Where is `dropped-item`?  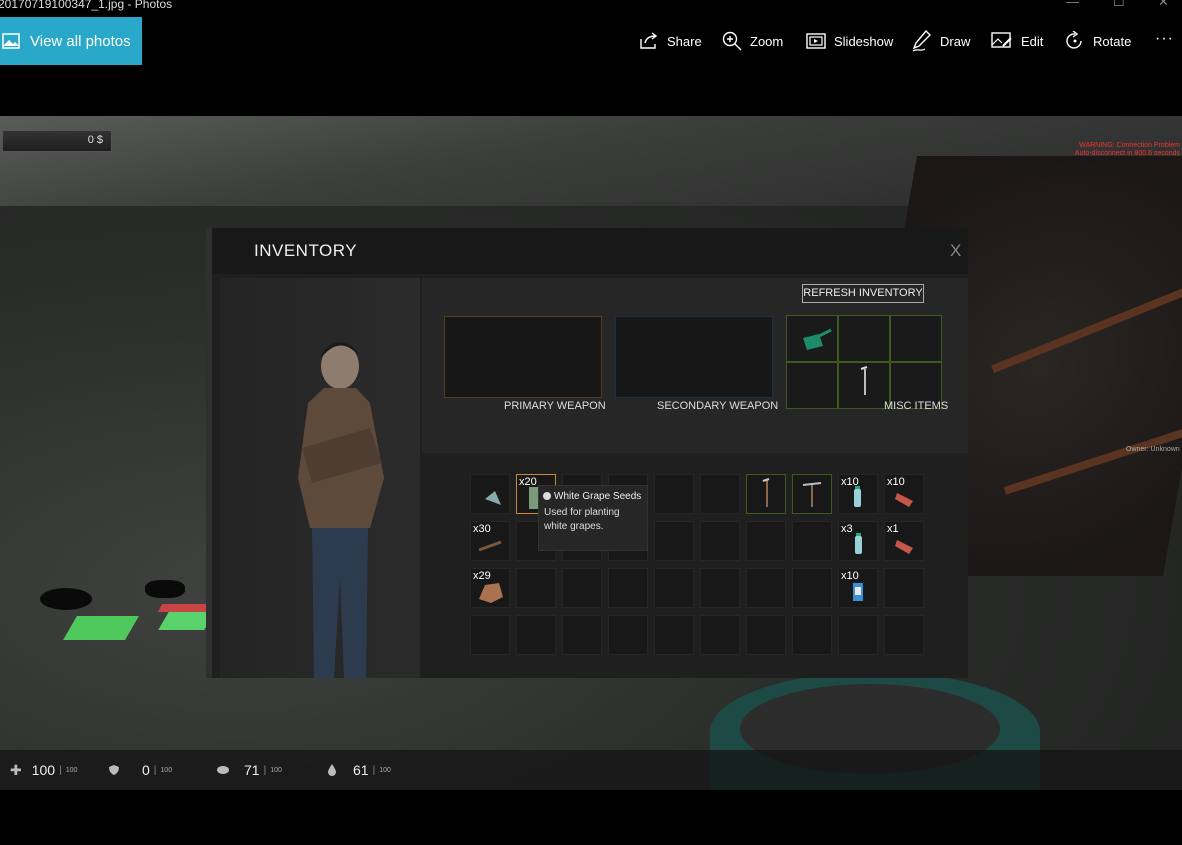 dropped-item is located at coordinates (66, 599).